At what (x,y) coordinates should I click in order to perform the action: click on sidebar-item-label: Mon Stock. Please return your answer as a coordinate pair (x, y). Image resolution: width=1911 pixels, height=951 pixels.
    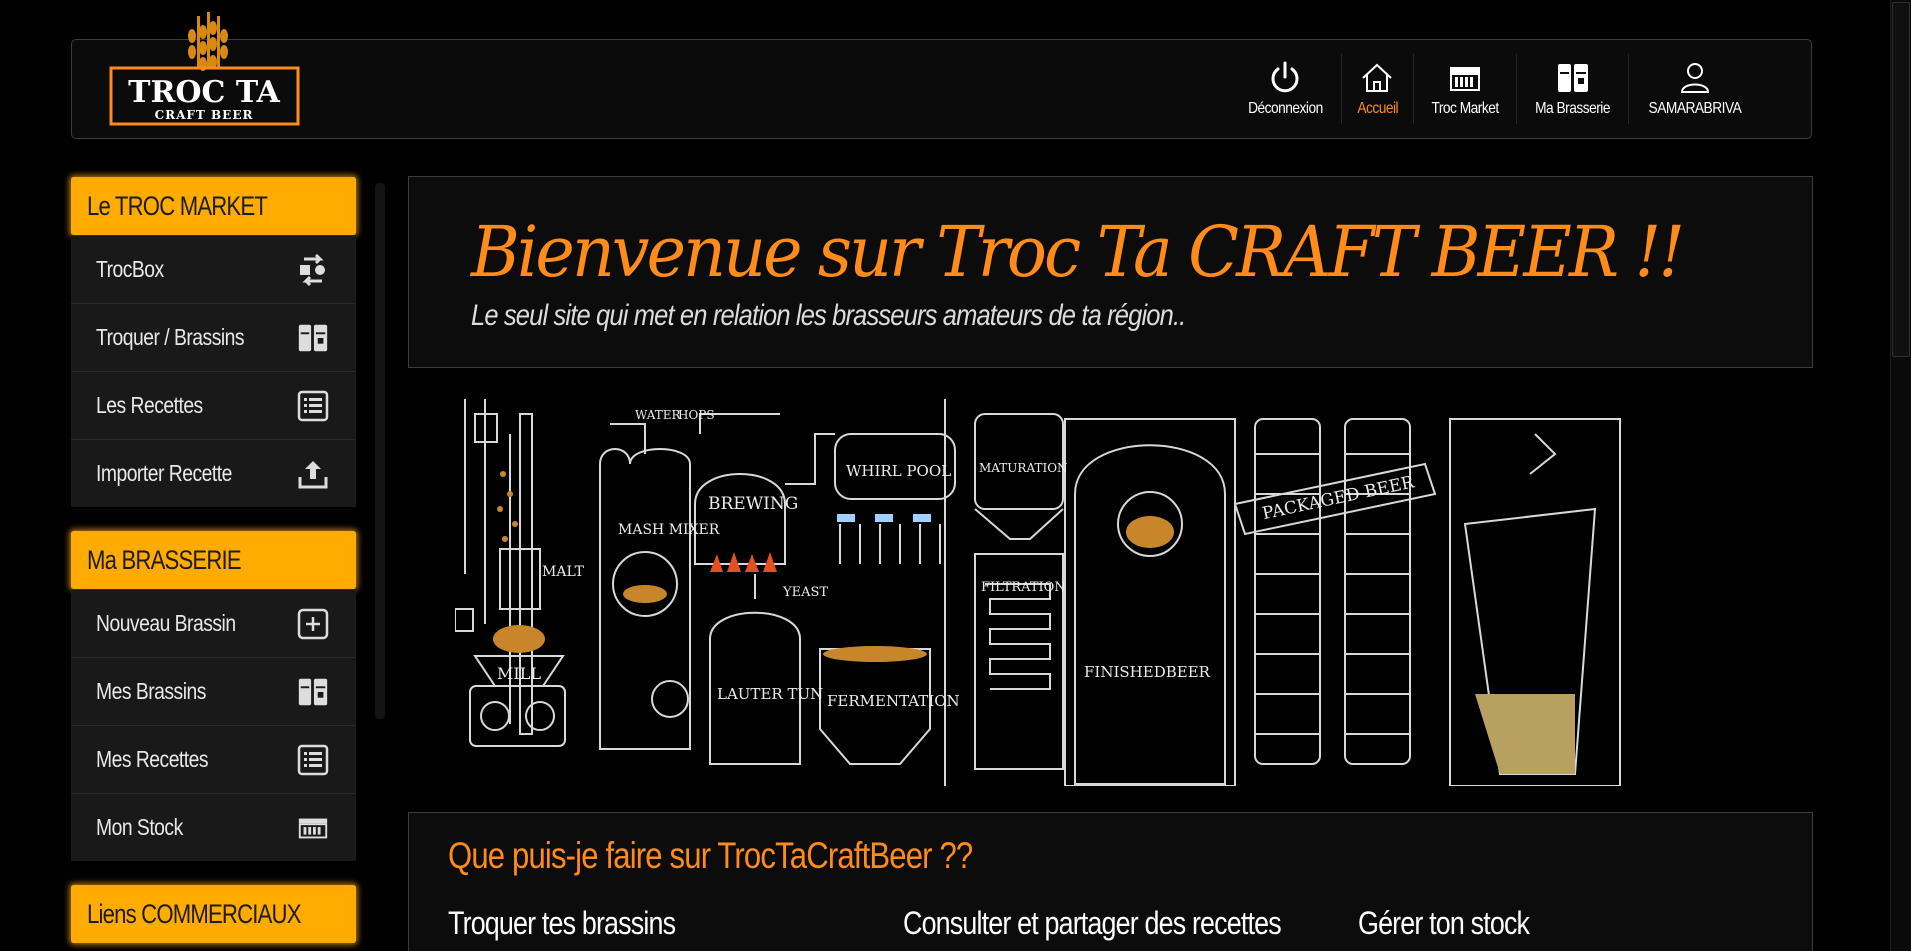
    Looking at the image, I should click on (139, 827).